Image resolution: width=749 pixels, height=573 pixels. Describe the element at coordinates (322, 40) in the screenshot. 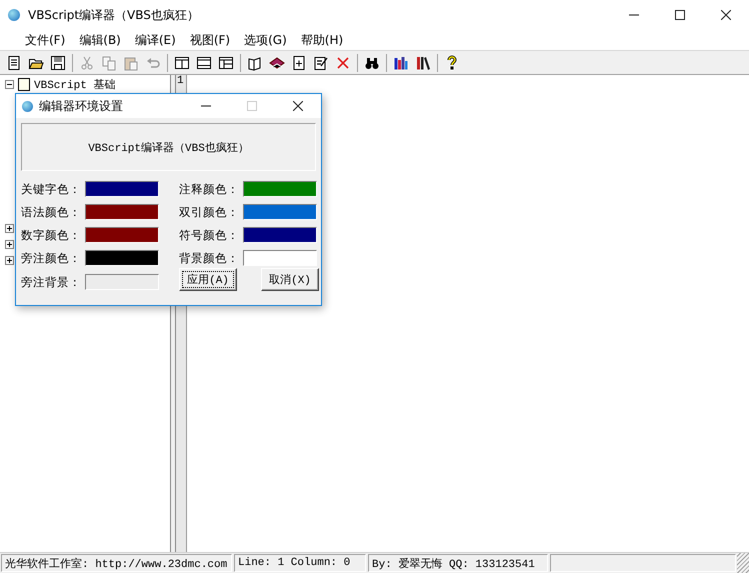

I see `menu-item: 帮助(H)` at that location.